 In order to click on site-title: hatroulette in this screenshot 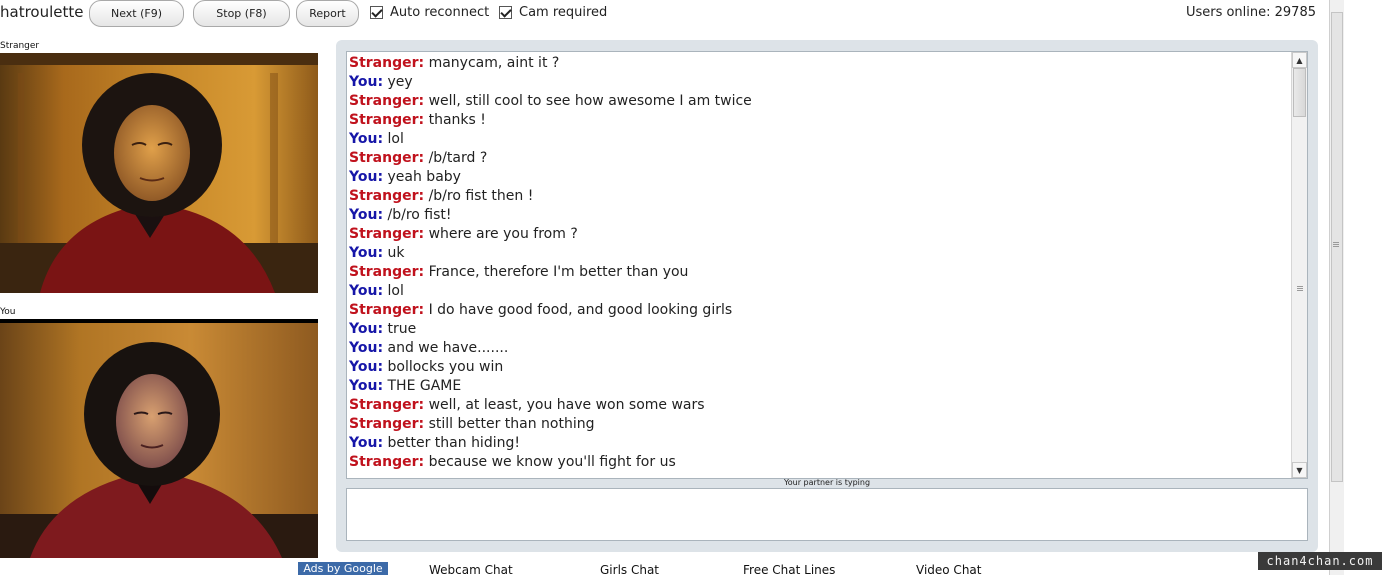, I will do `click(42, 12)`.